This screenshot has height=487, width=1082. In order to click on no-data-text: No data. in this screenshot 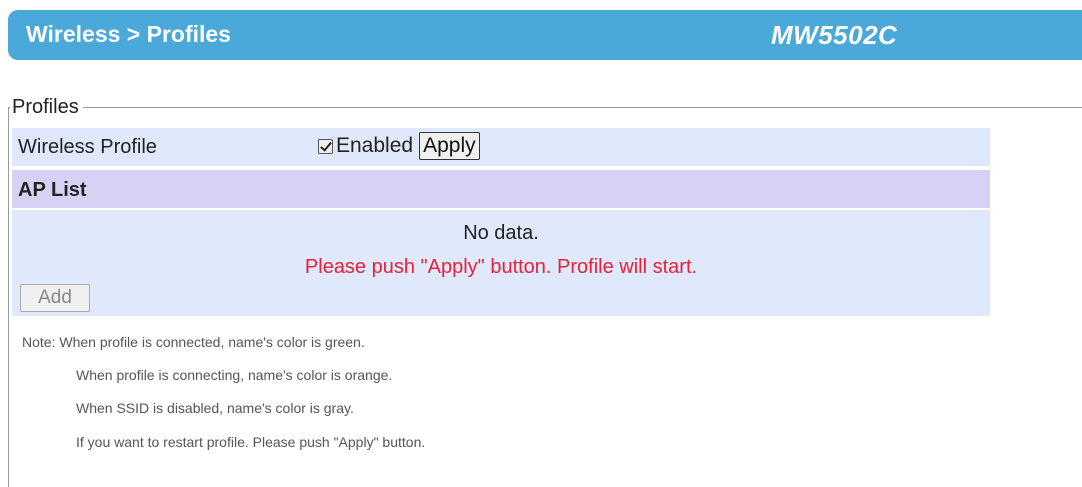, I will do `click(501, 233)`.